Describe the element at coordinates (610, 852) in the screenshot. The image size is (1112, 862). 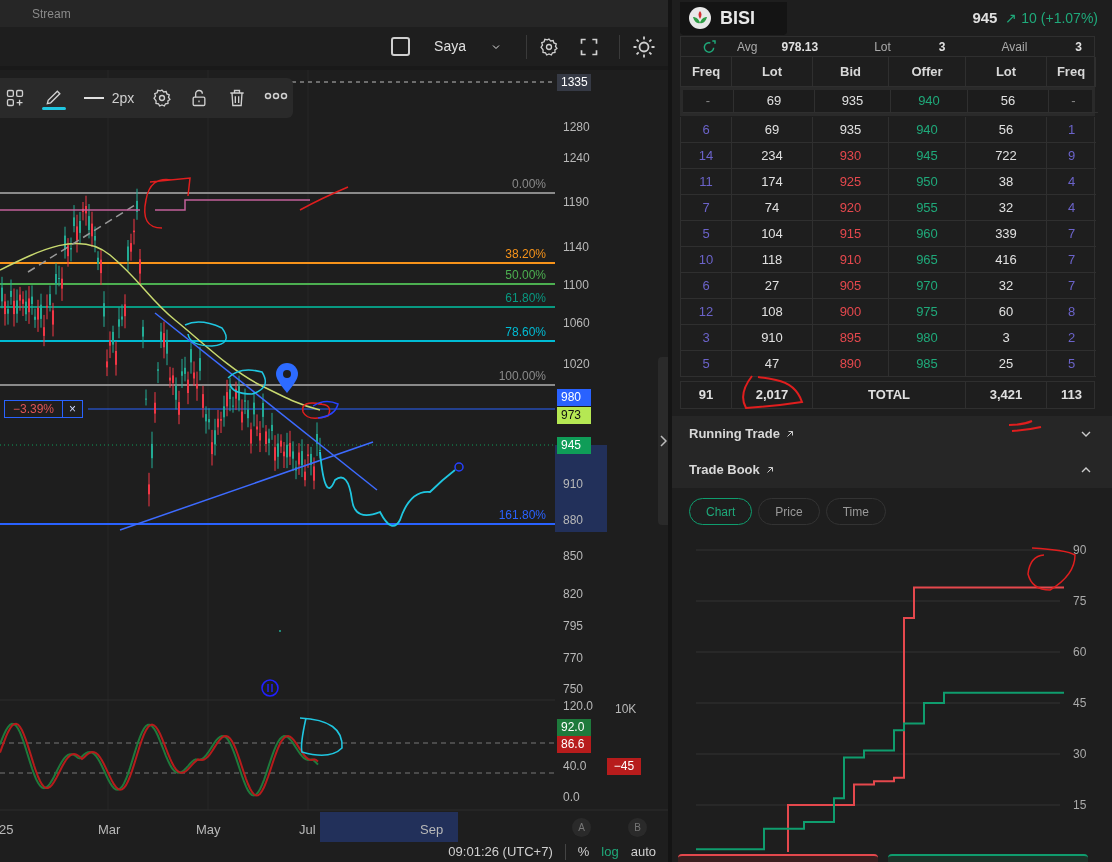
I see `scale-option: log` at that location.